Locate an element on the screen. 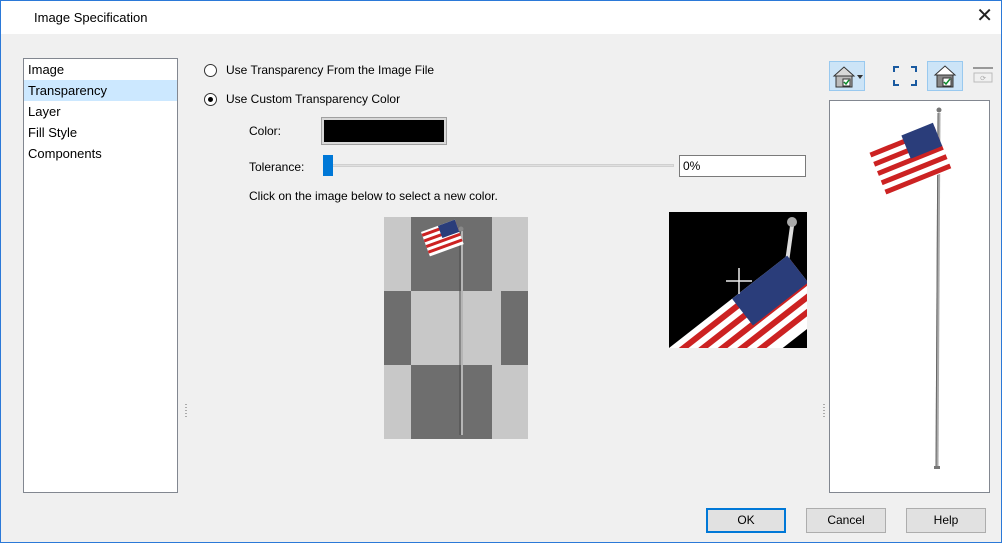  dialog-title: Image Specification is located at coordinates (91, 17).